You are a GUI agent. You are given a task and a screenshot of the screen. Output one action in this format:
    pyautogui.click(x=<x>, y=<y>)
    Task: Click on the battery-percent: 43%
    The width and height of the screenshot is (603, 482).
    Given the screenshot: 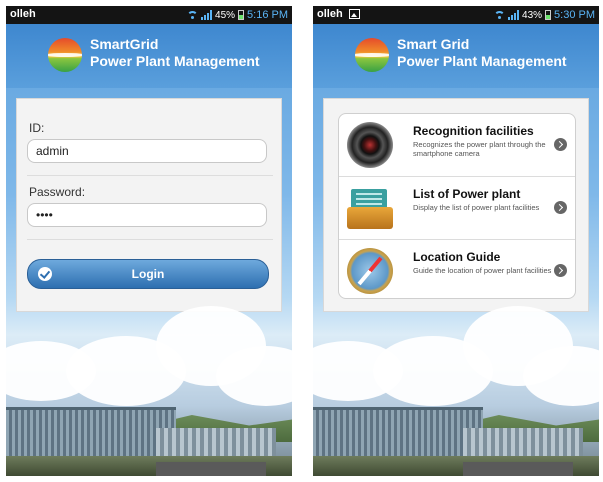 What is the action you would take?
    pyautogui.click(x=532, y=15)
    